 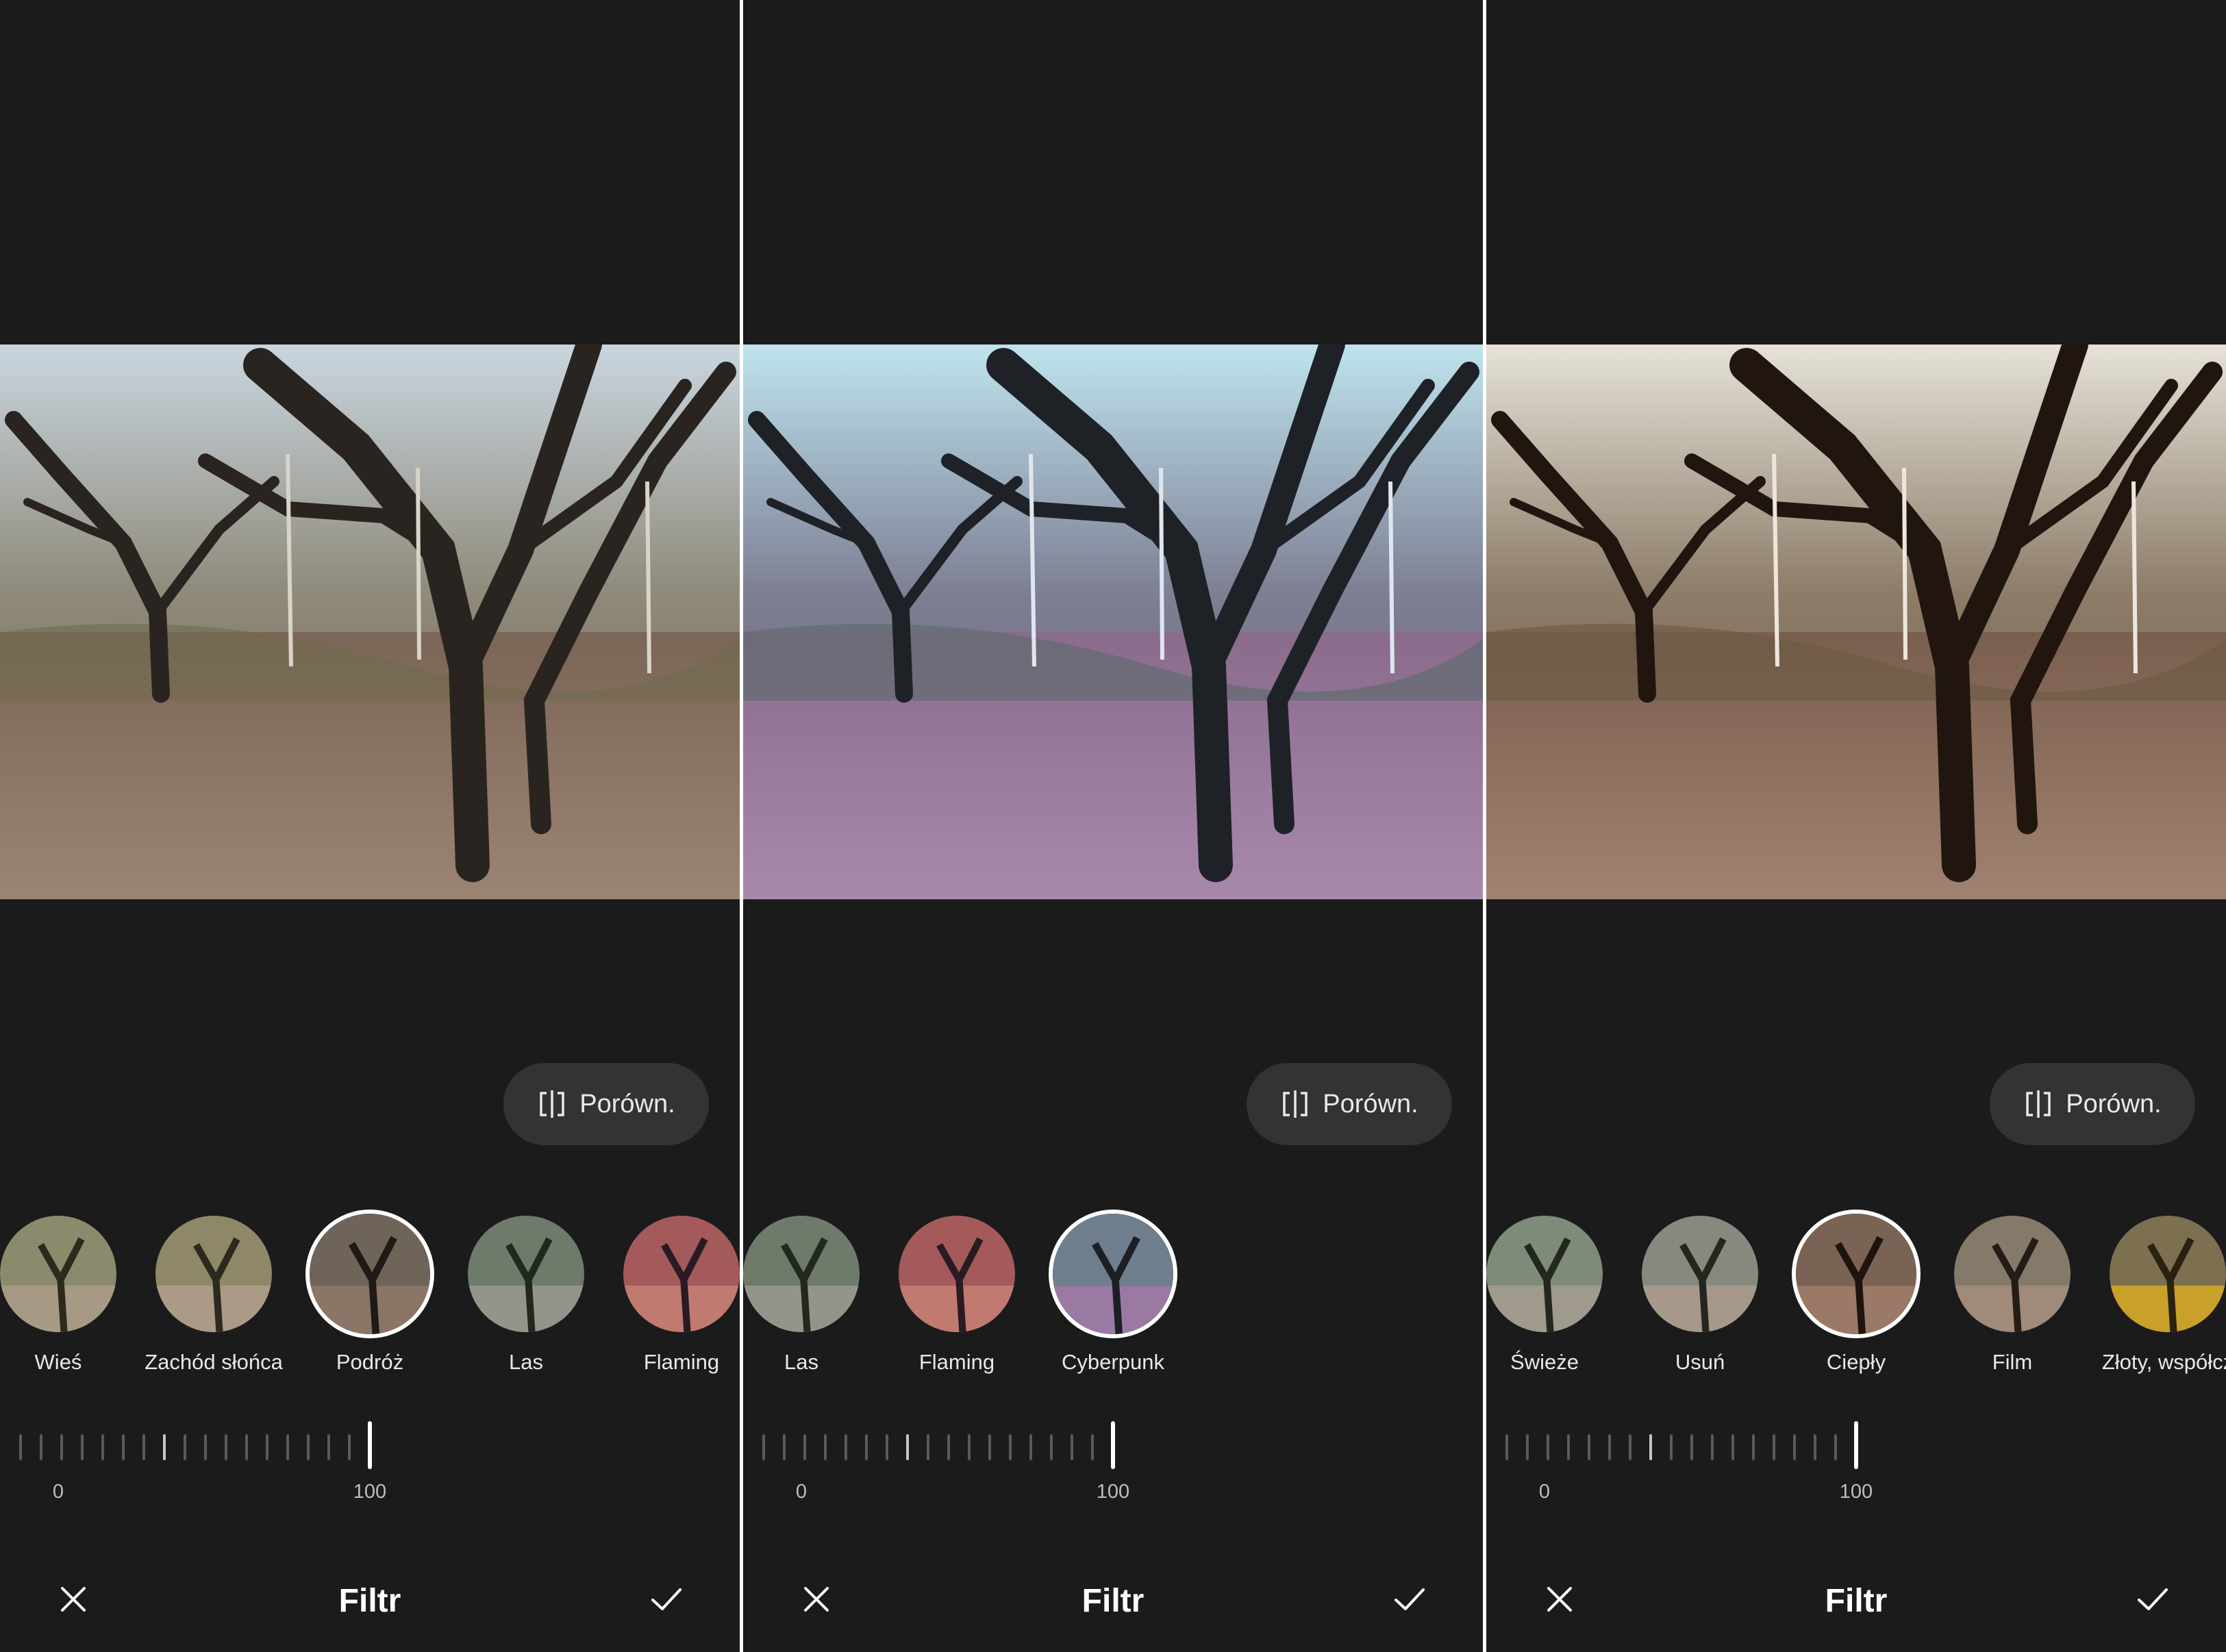 I want to click on bottom-bar: Filtr, so click(x=370, y=1603).